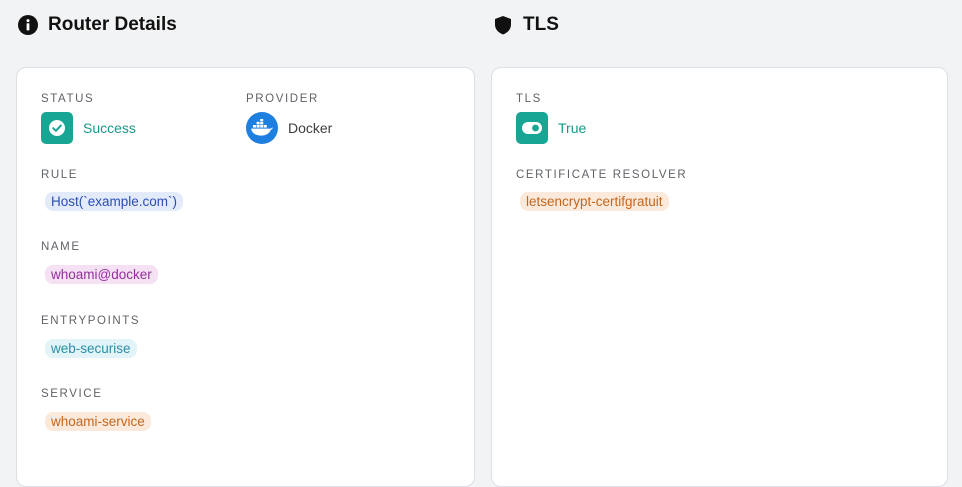 The image size is (962, 487). What do you see at coordinates (61, 247) in the screenshot?
I see `name-label: NAME` at bounding box center [61, 247].